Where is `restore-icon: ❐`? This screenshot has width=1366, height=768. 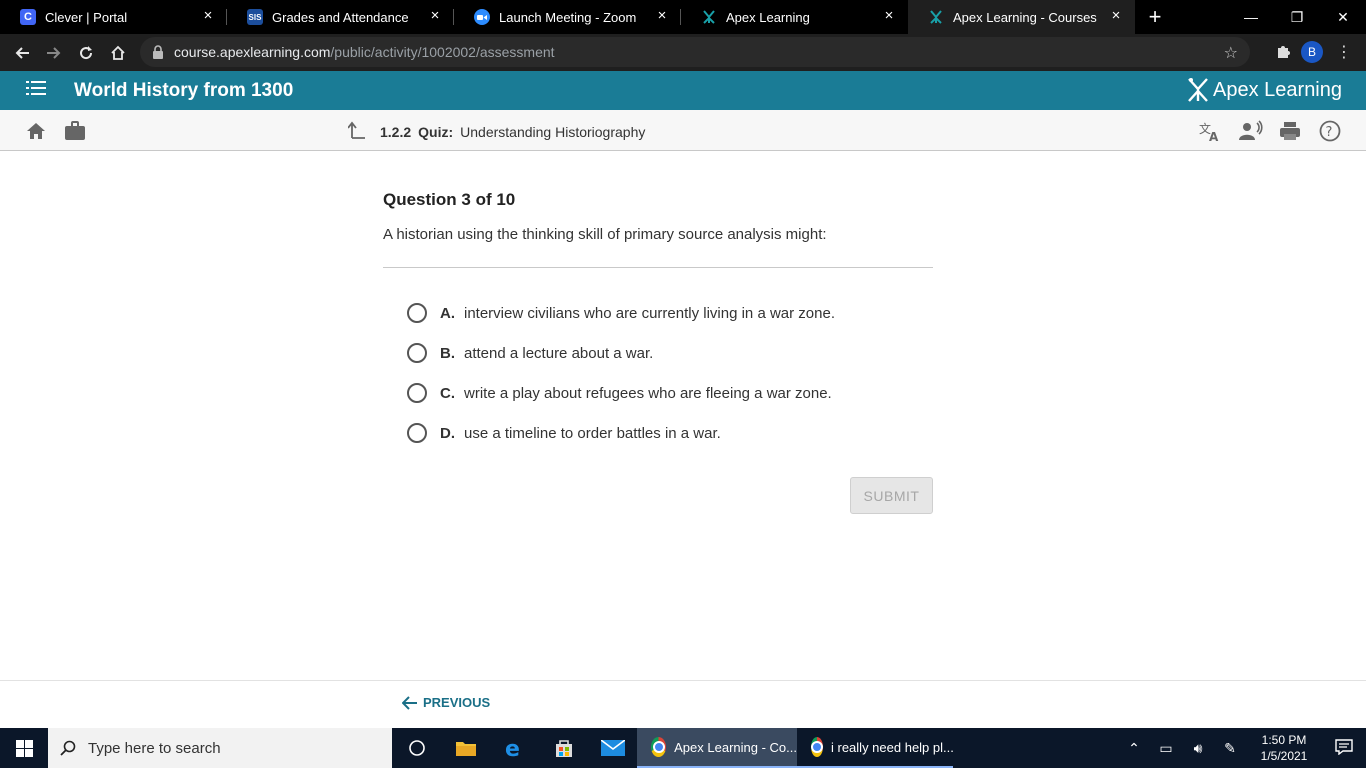 restore-icon: ❐ is located at coordinates (1297, 17).